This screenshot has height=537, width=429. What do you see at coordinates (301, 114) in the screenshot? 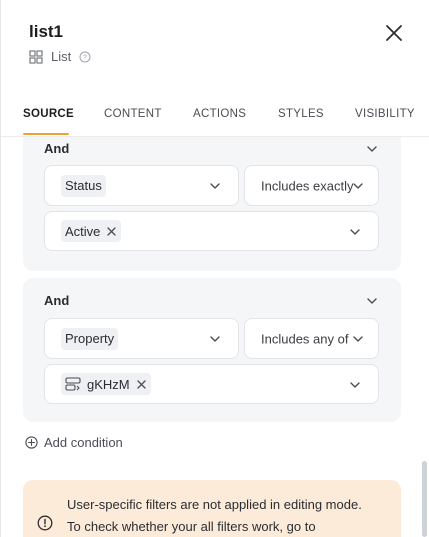
I see `tab-styles: STYLES` at bounding box center [301, 114].